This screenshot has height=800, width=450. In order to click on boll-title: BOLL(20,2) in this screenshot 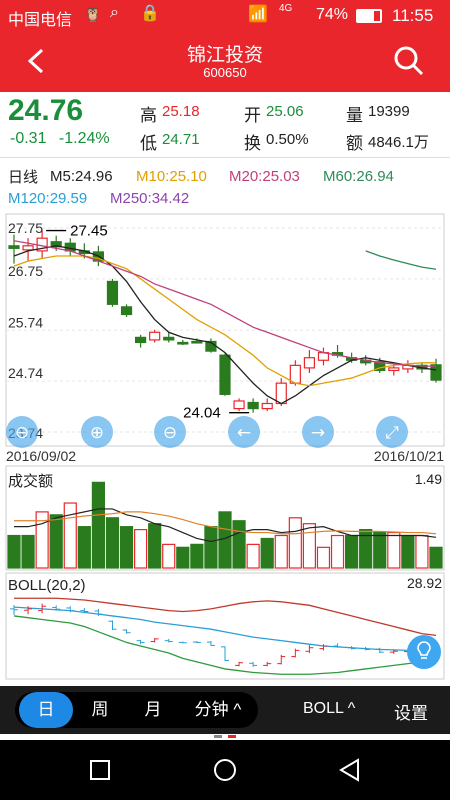, I will do `click(47, 585)`.